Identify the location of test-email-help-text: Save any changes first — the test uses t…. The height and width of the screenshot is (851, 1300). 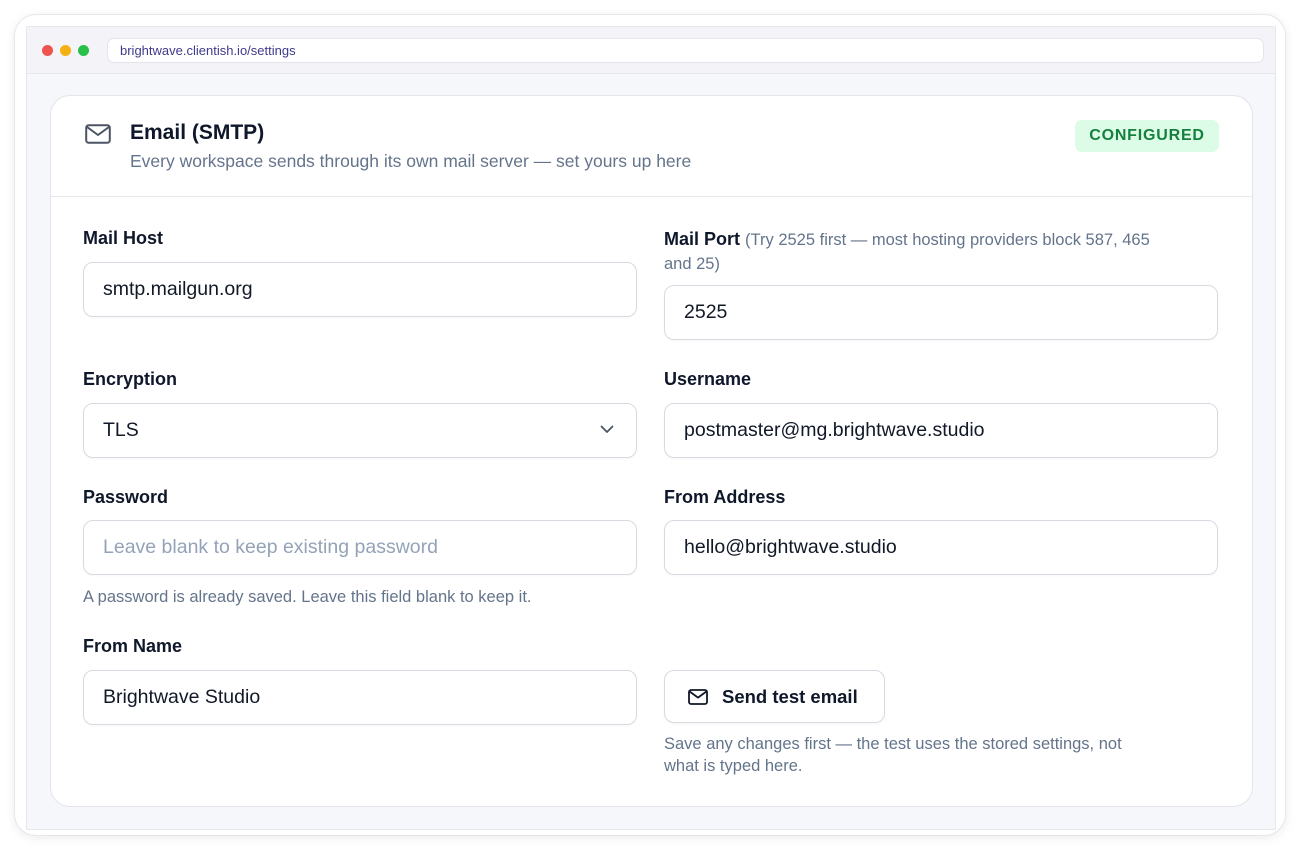
(944, 755).